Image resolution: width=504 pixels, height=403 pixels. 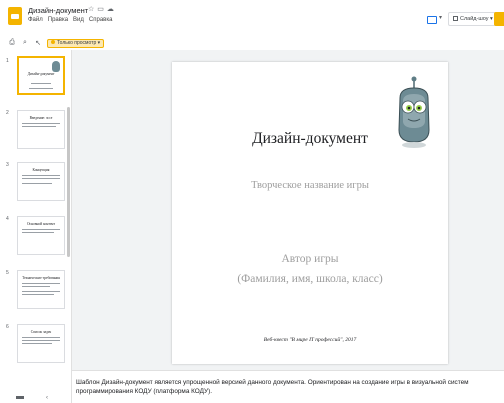 What do you see at coordinates (7, 273) in the screenshot?
I see `thumb-number: 5` at bounding box center [7, 273].